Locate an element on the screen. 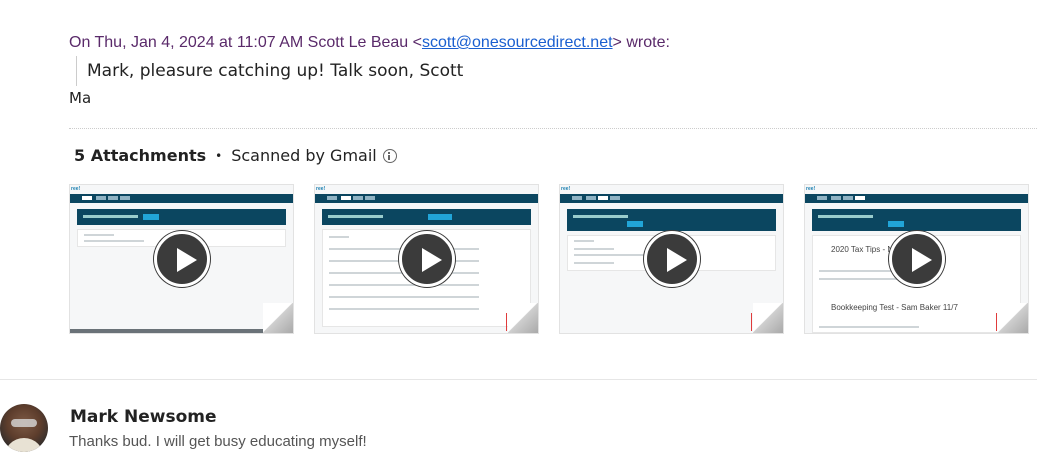  attachment-video-1: ree! is located at coordinates (181, 259).